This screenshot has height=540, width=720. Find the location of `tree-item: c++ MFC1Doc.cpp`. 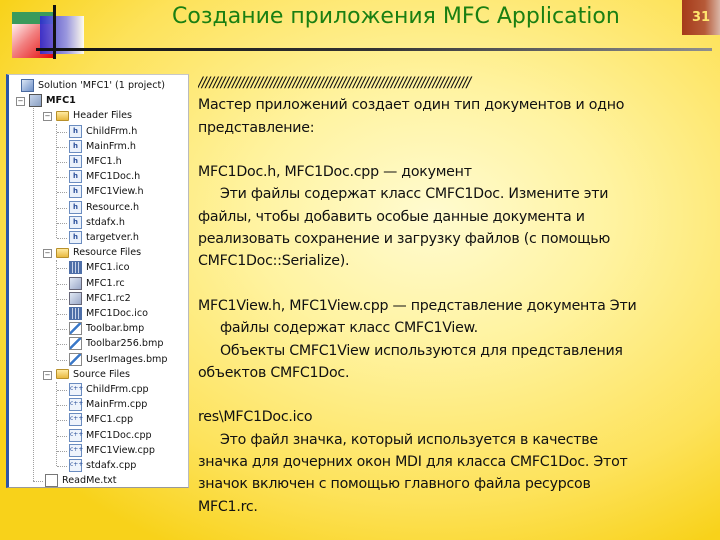

tree-item: c++ MFC1Doc.cpp is located at coordinates (110, 435).